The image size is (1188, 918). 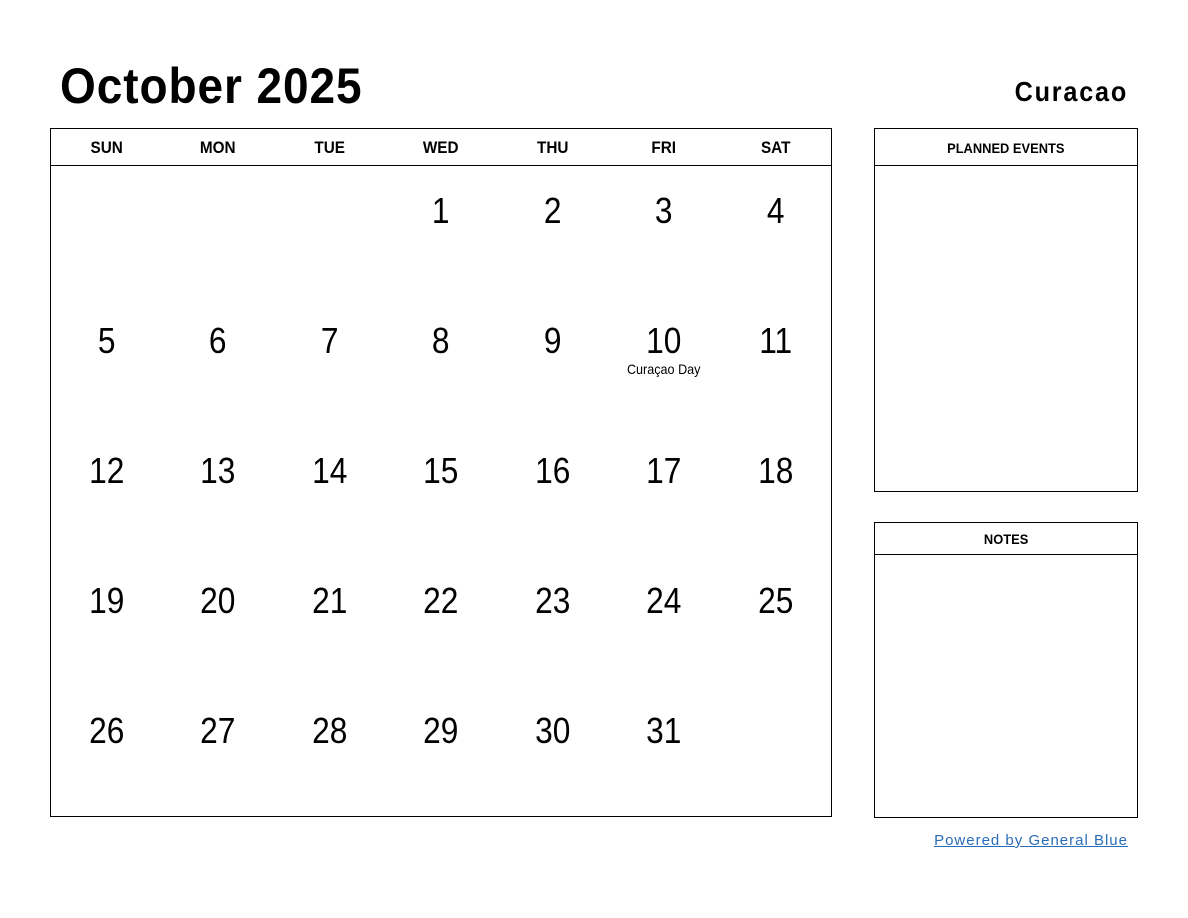 What do you see at coordinates (1031, 840) in the screenshot?
I see `powered-by-link: Powered by General Blue` at bounding box center [1031, 840].